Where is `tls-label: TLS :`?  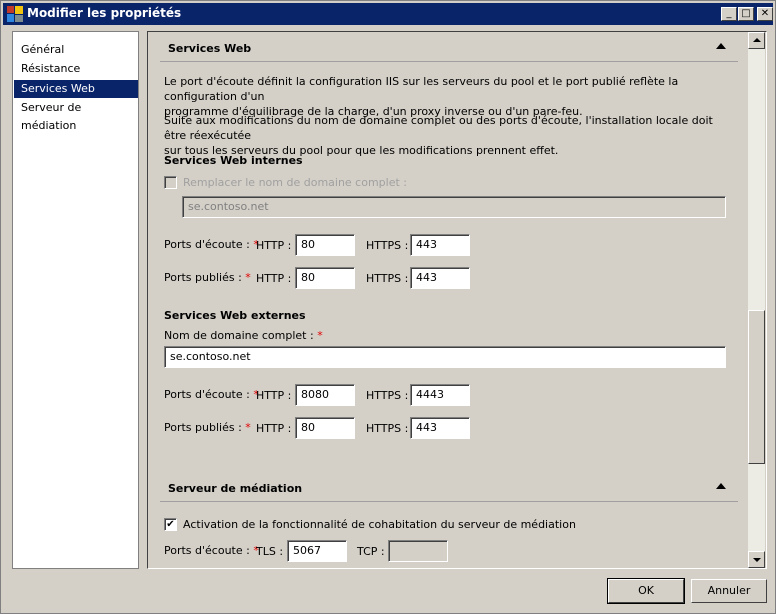
tls-label: TLS : is located at coordinates (270, 551).